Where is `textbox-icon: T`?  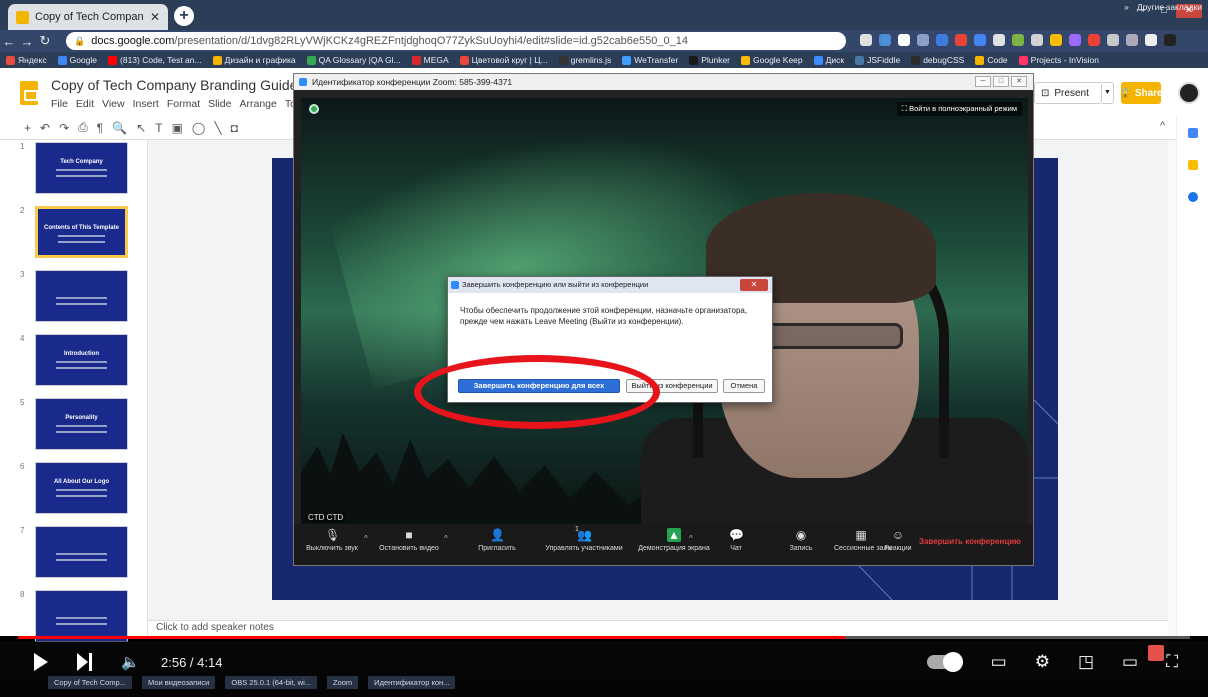
textbox-icon: T is located at coordinates (158, 128).